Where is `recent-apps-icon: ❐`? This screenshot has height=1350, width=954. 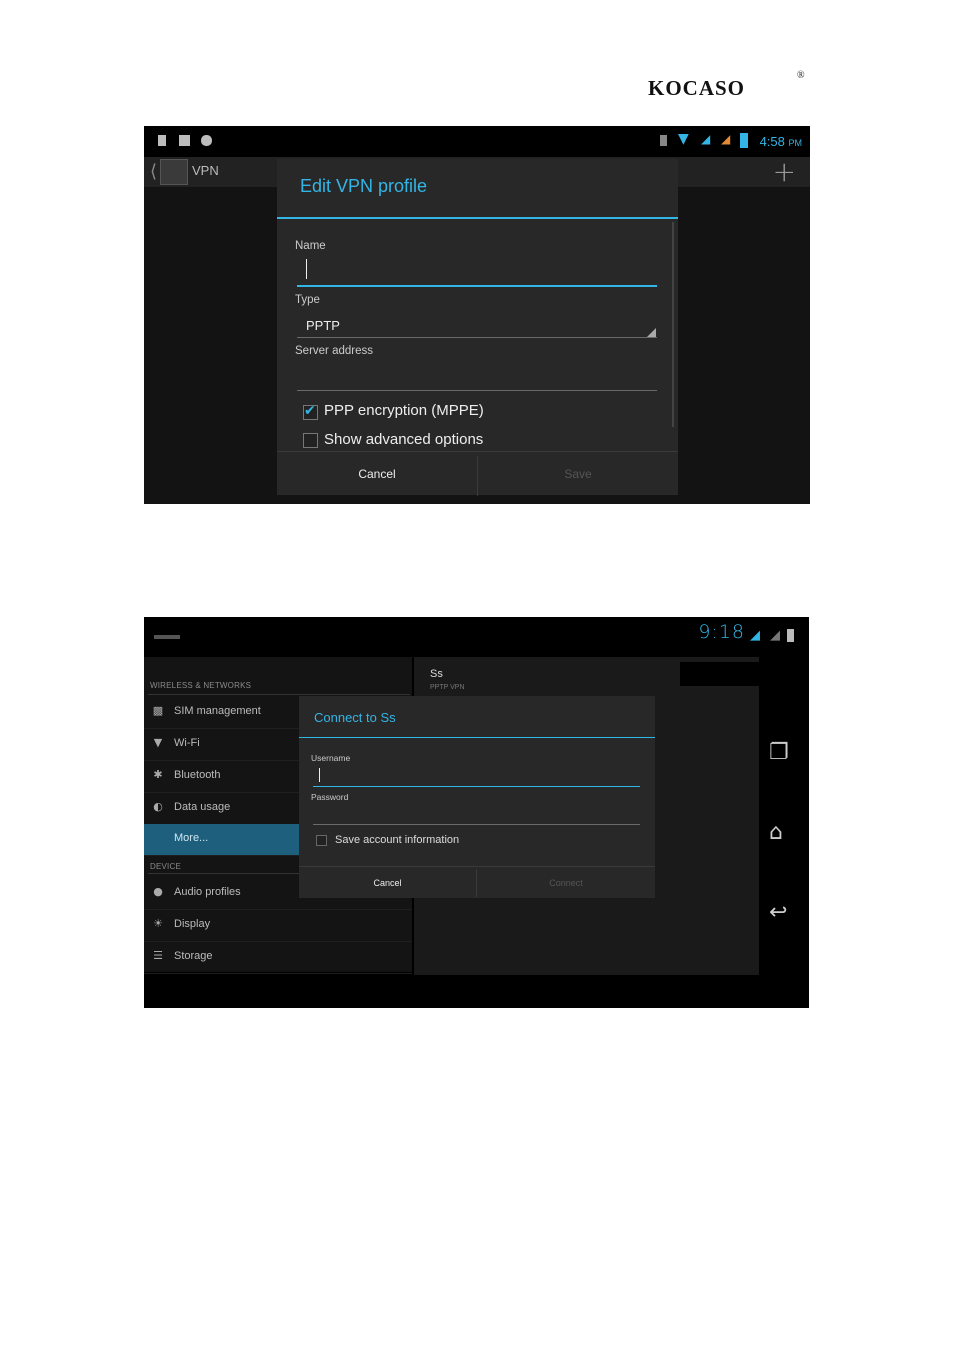
recent-apps-icon: ❐ is located at coordinates (779, 752).